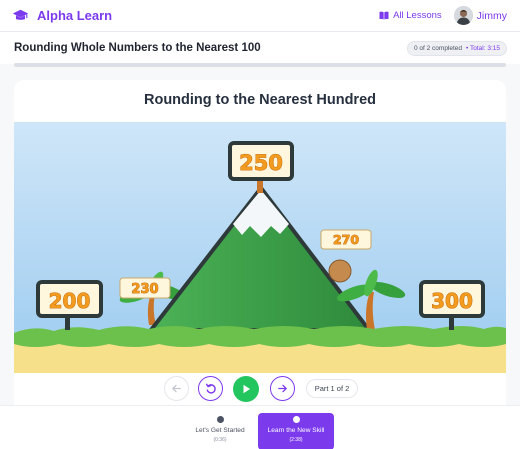  What do you see at coordinates (261, 163) in the screenshot?
I see `sign-peak-label: 250` at bounding box center [261, 163].